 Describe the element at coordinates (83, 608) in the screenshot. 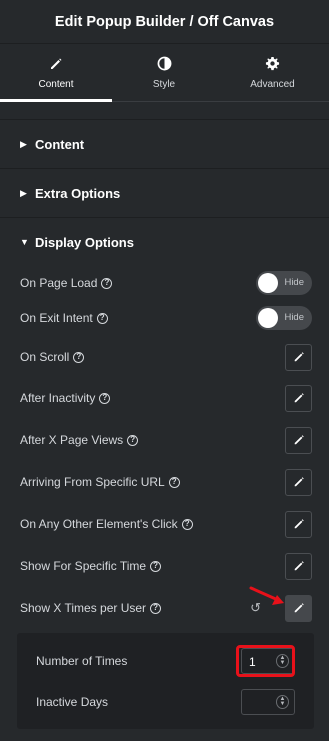

I see `option-label: Show X Times per User` at that location.